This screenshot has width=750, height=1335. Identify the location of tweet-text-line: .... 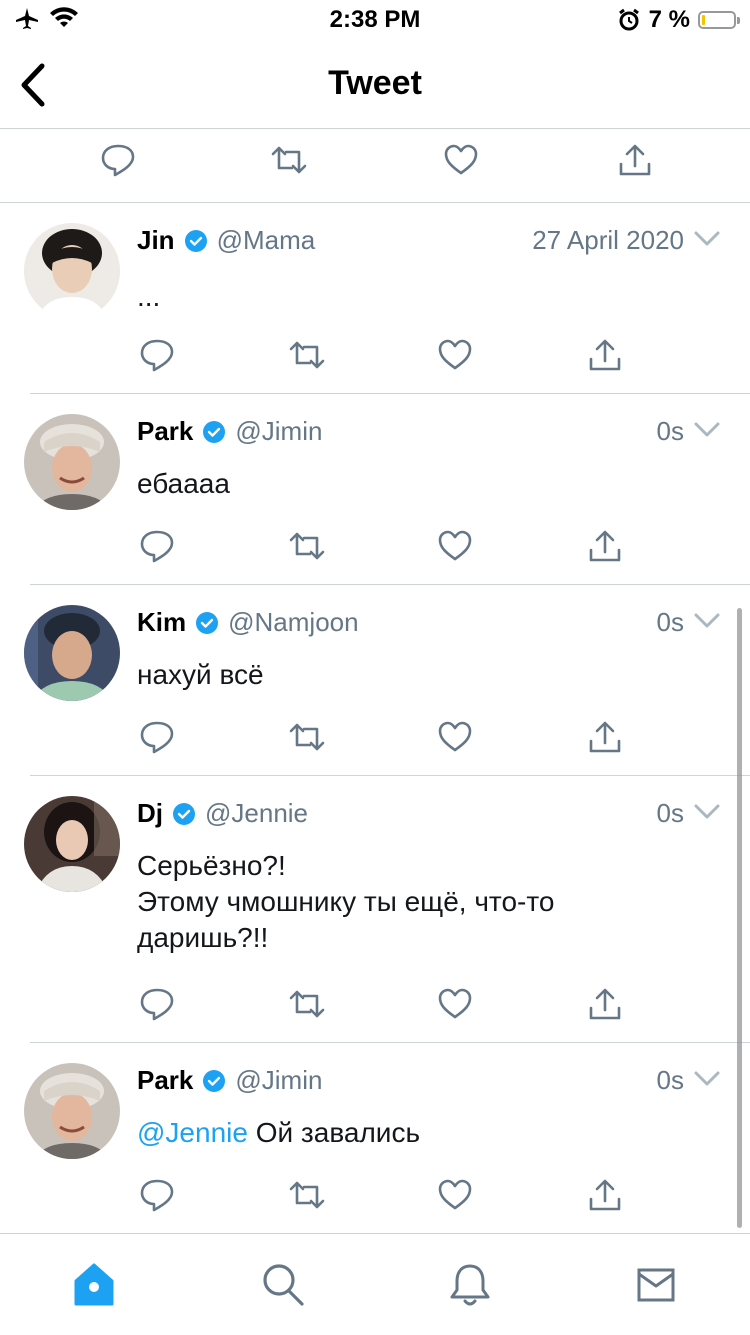
(149, 296).